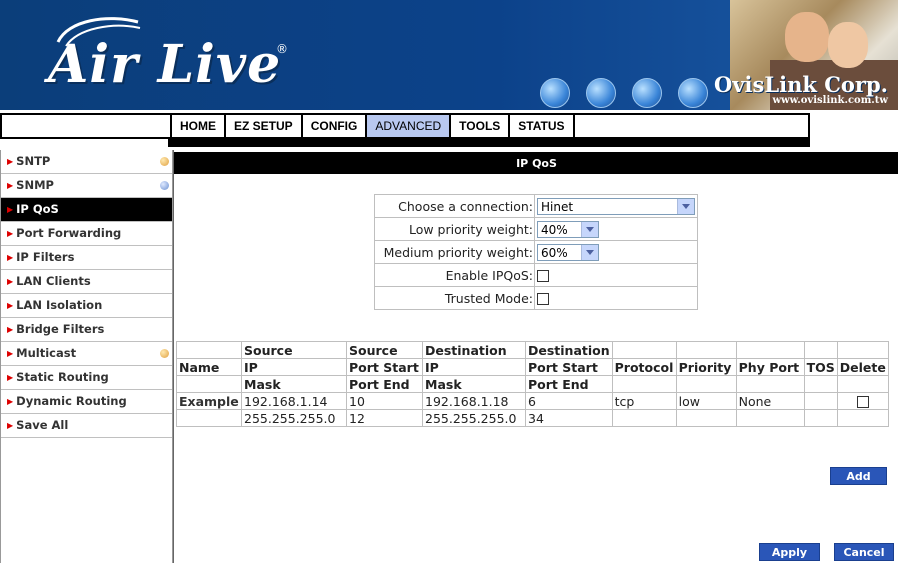 The image size is (898, 563). Describe the element at coordinates (569, 401) in the screenshot. I see `row-destination-port-start: 6` at that location.